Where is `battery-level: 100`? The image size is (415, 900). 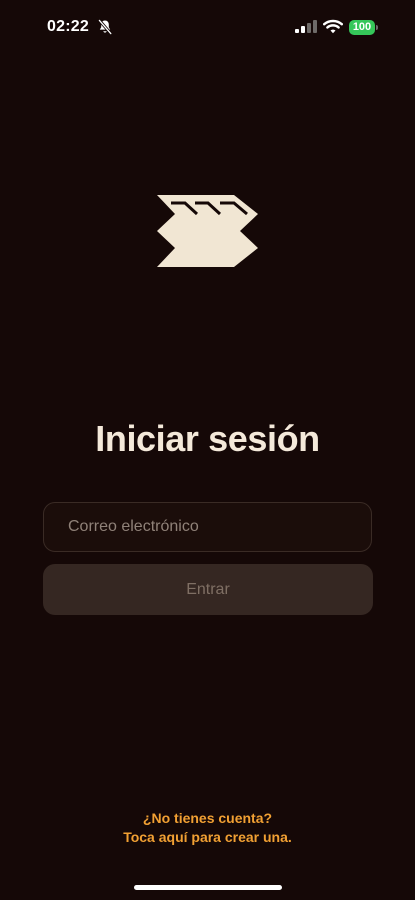
battery-level: 100 is located at coordinates (362, 27).